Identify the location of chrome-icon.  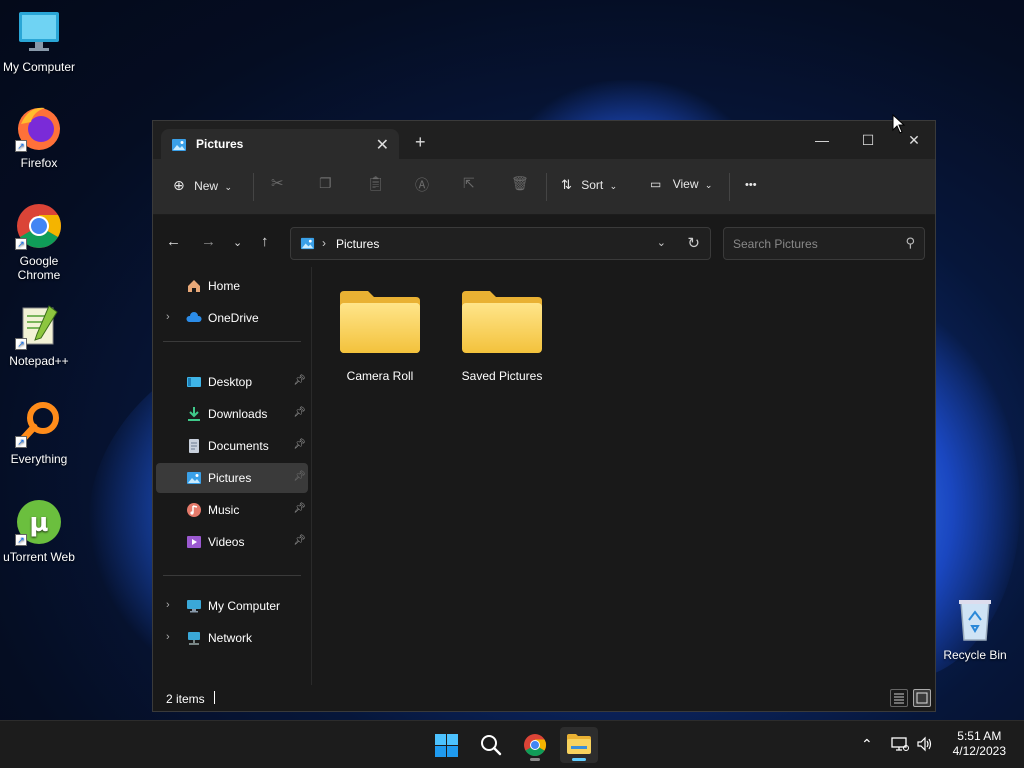
(535, 746).